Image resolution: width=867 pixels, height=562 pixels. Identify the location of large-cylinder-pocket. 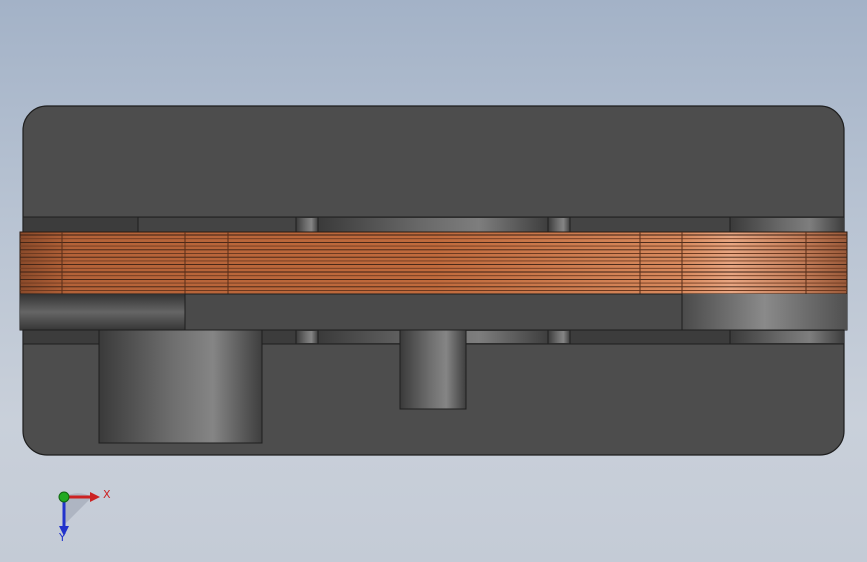
(180, 386).